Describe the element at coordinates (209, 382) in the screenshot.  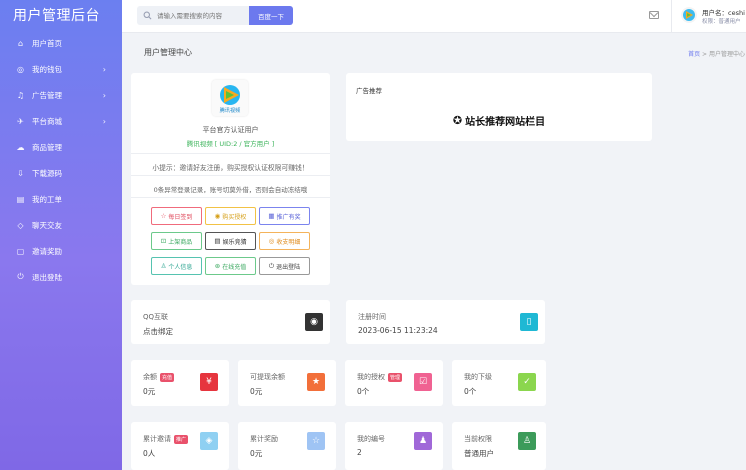
I see `yen-icon: ¥` at that location.